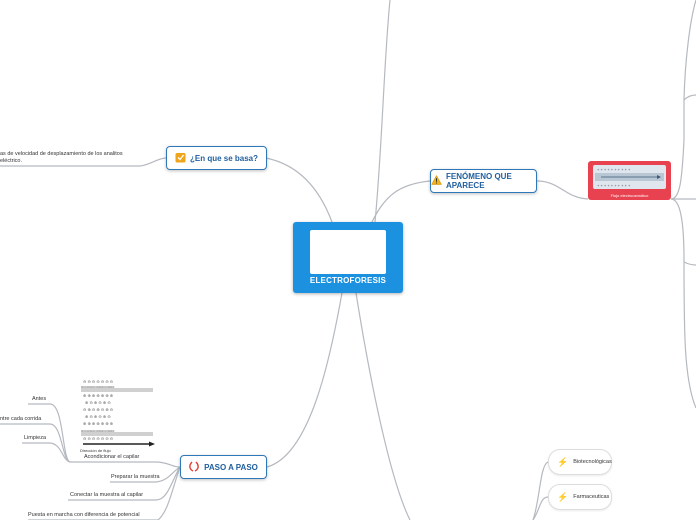  Describe the element at coordinates (224, 158) in the screenshot. I see `topic-label: ¿En que se basa?` at that location.